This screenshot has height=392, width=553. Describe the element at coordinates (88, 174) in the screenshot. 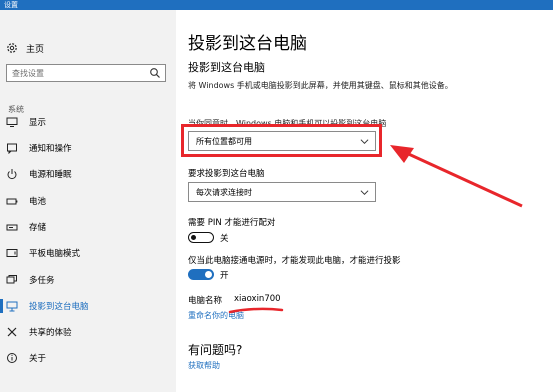

I see `sidebar-item-3: 电源和睡眠` at that location.